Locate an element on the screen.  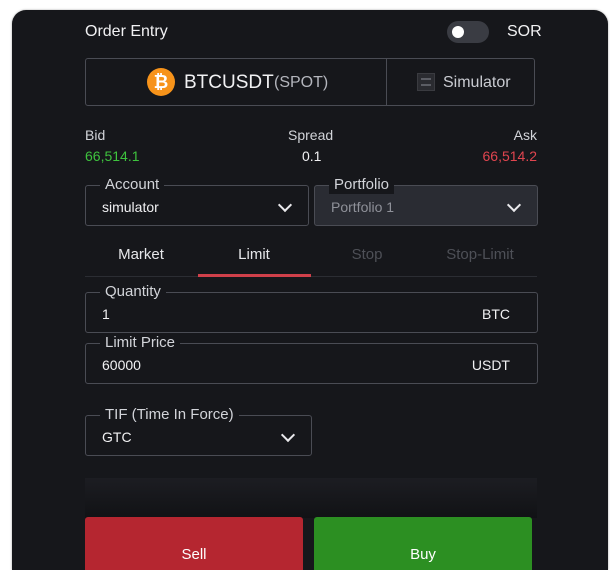
tabs-divider is located at coordinates (311, 276).